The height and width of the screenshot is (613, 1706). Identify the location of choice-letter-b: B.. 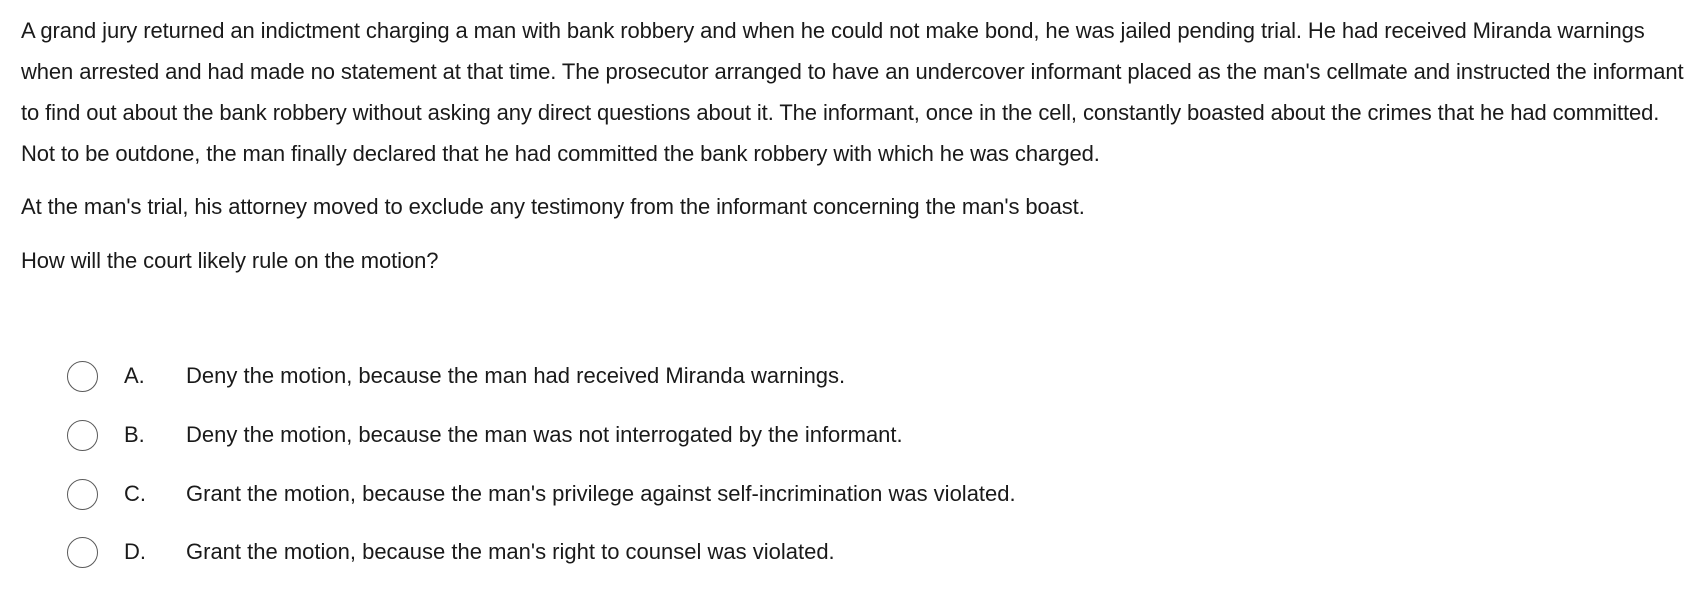
(134, 434).